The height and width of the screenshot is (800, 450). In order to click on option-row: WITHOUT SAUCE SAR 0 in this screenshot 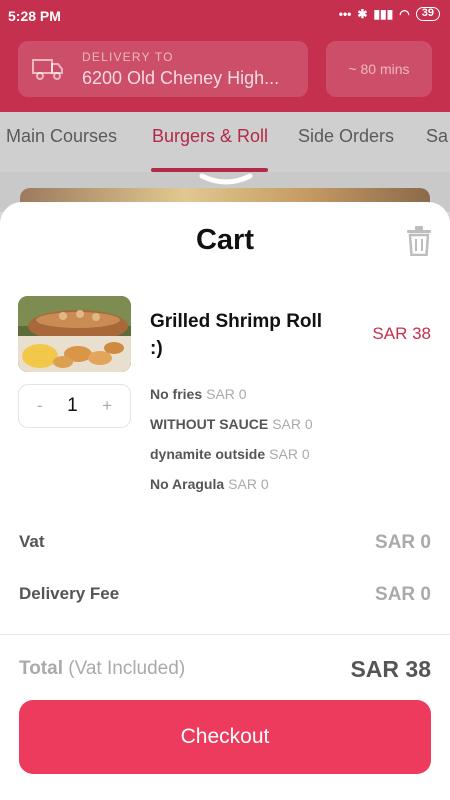, I will do `click(231, 424)`.